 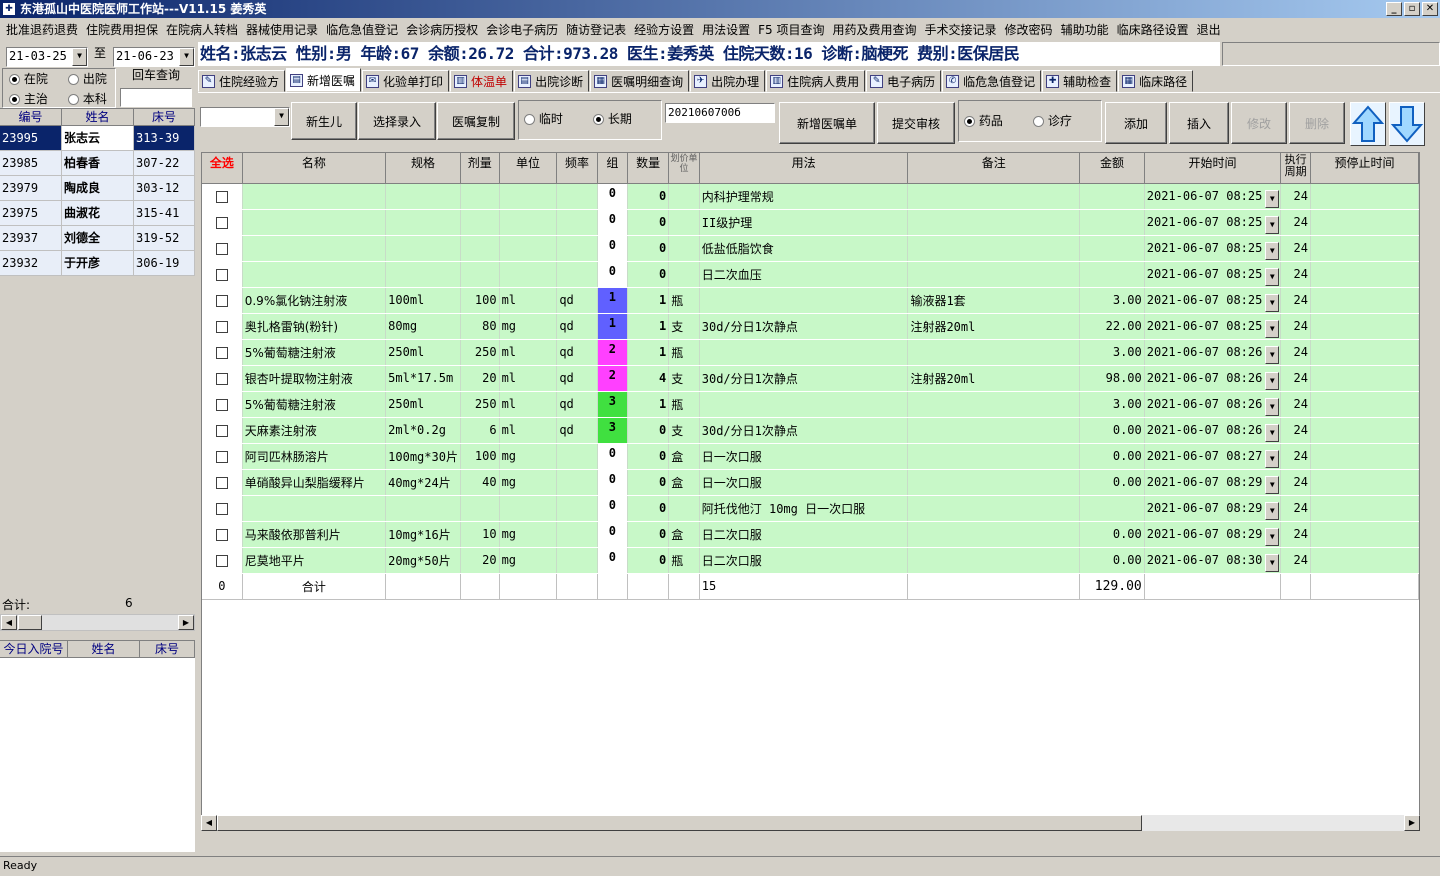 I want to click on patient-row: 23932 于开彦 306-19, so click(x=97, y=263).